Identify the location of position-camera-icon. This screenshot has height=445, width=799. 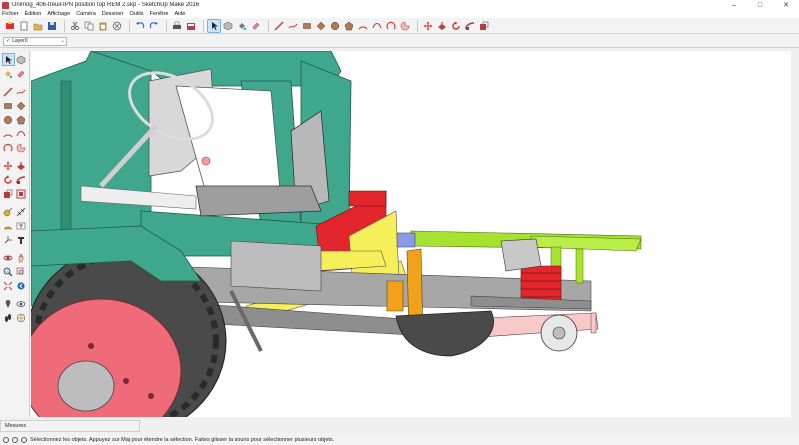
(8, 303).